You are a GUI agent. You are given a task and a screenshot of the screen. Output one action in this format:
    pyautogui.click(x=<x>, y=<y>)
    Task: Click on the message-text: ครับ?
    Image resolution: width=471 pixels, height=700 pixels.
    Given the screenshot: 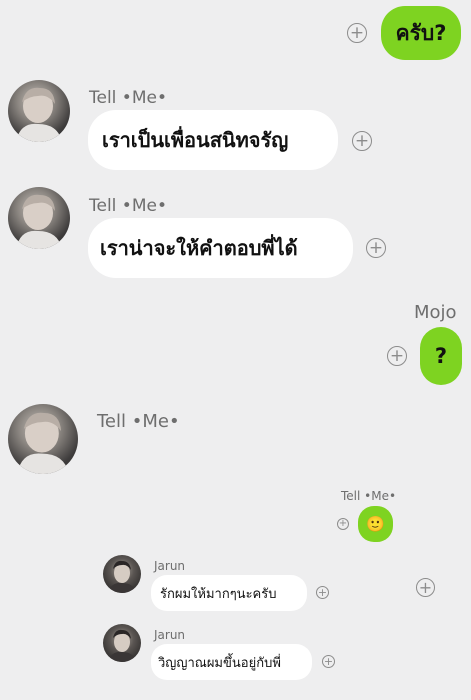 What is the action you would take?
    pyautogui.click(x=421, y=32)
    